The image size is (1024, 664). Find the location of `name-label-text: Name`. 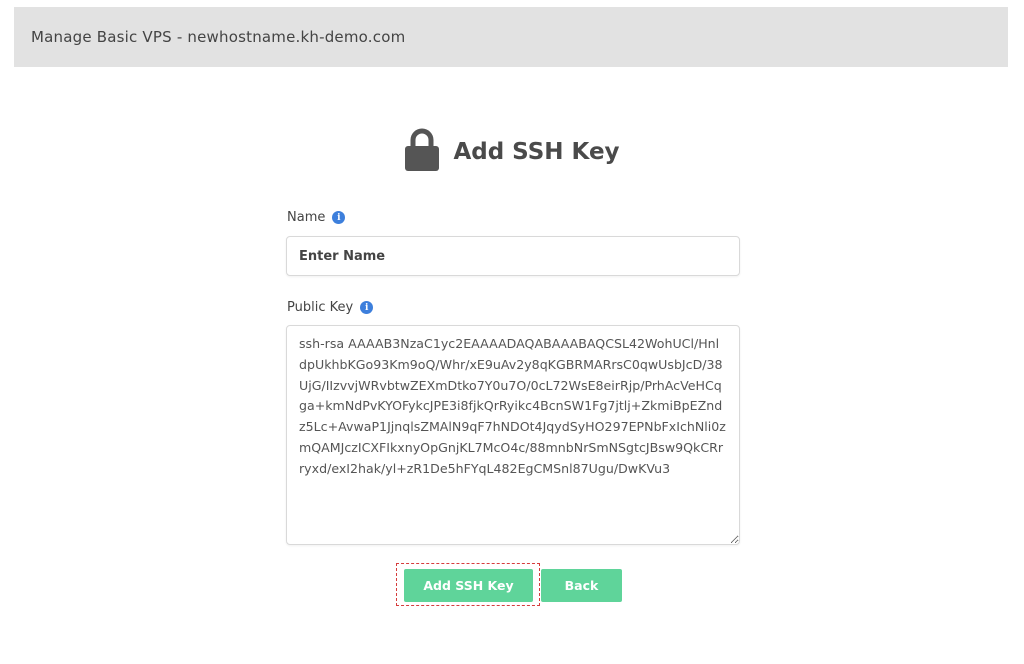

name-label-text: Name is located at coordinates (306, 217).